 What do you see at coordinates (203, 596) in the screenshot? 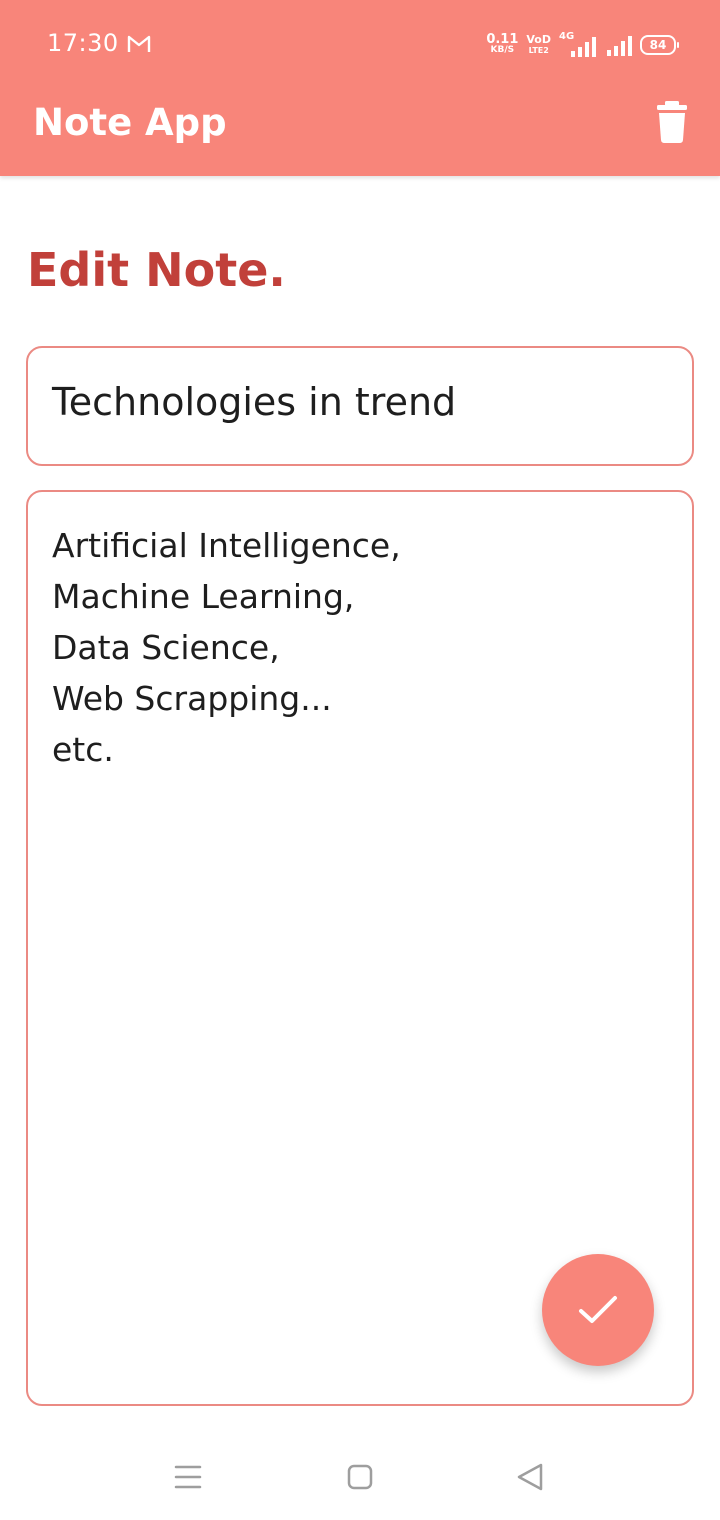
I see `content-line: Machine Learning,` at bounding box center [203, 596].